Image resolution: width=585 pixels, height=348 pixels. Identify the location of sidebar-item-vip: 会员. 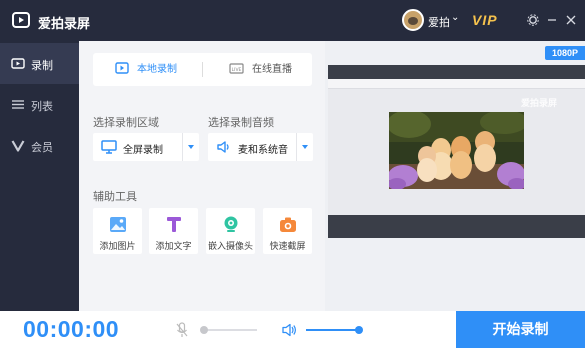
(39, 145).